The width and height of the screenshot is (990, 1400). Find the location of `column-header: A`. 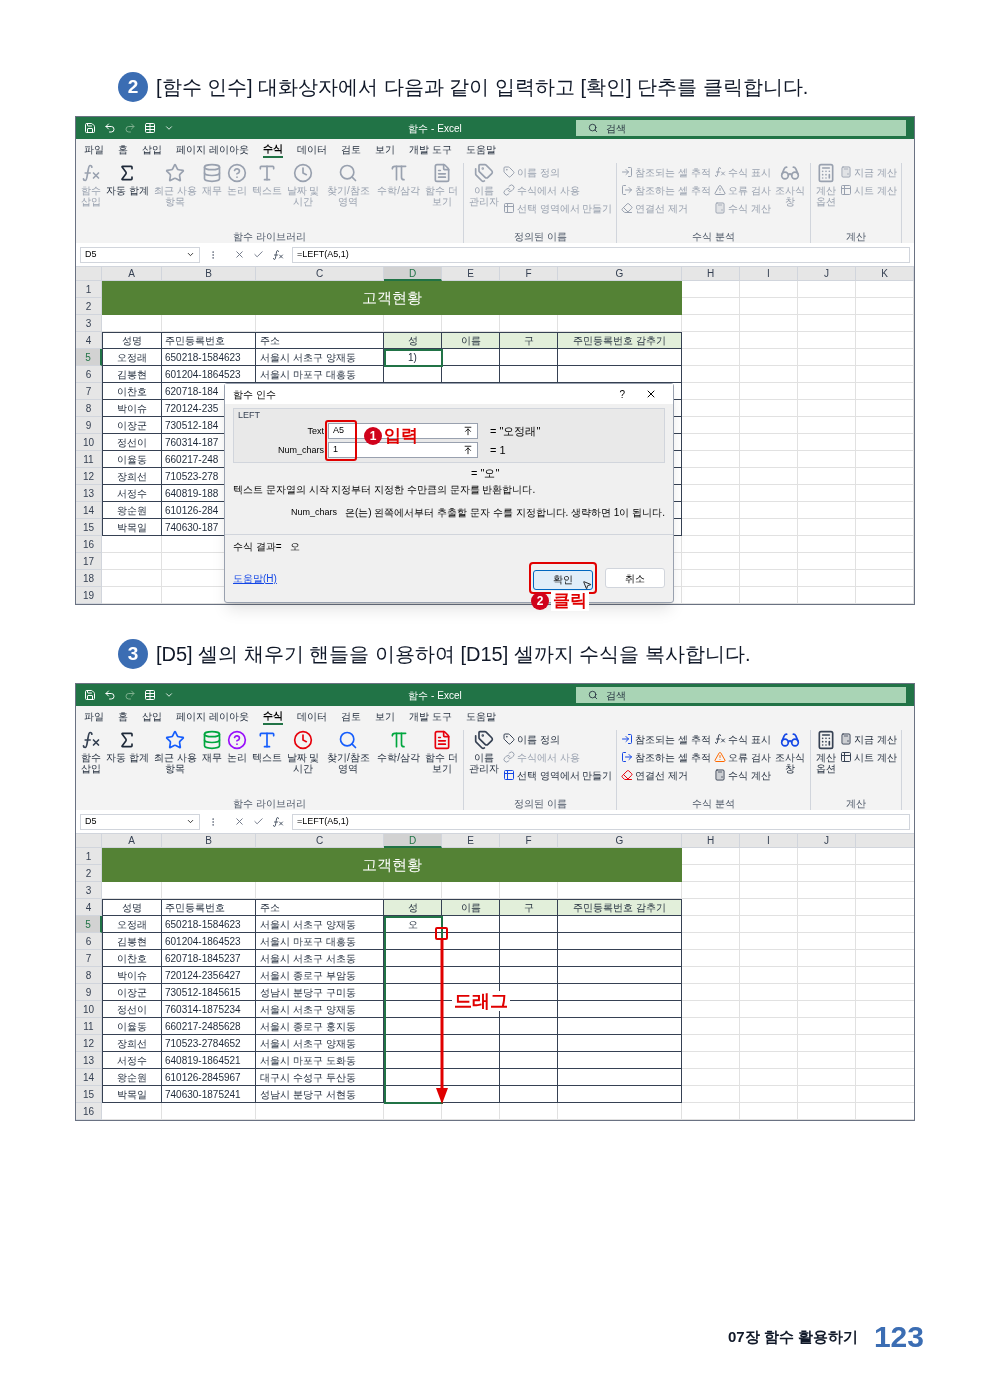

column-header: A is located at coordinates (132, 274).